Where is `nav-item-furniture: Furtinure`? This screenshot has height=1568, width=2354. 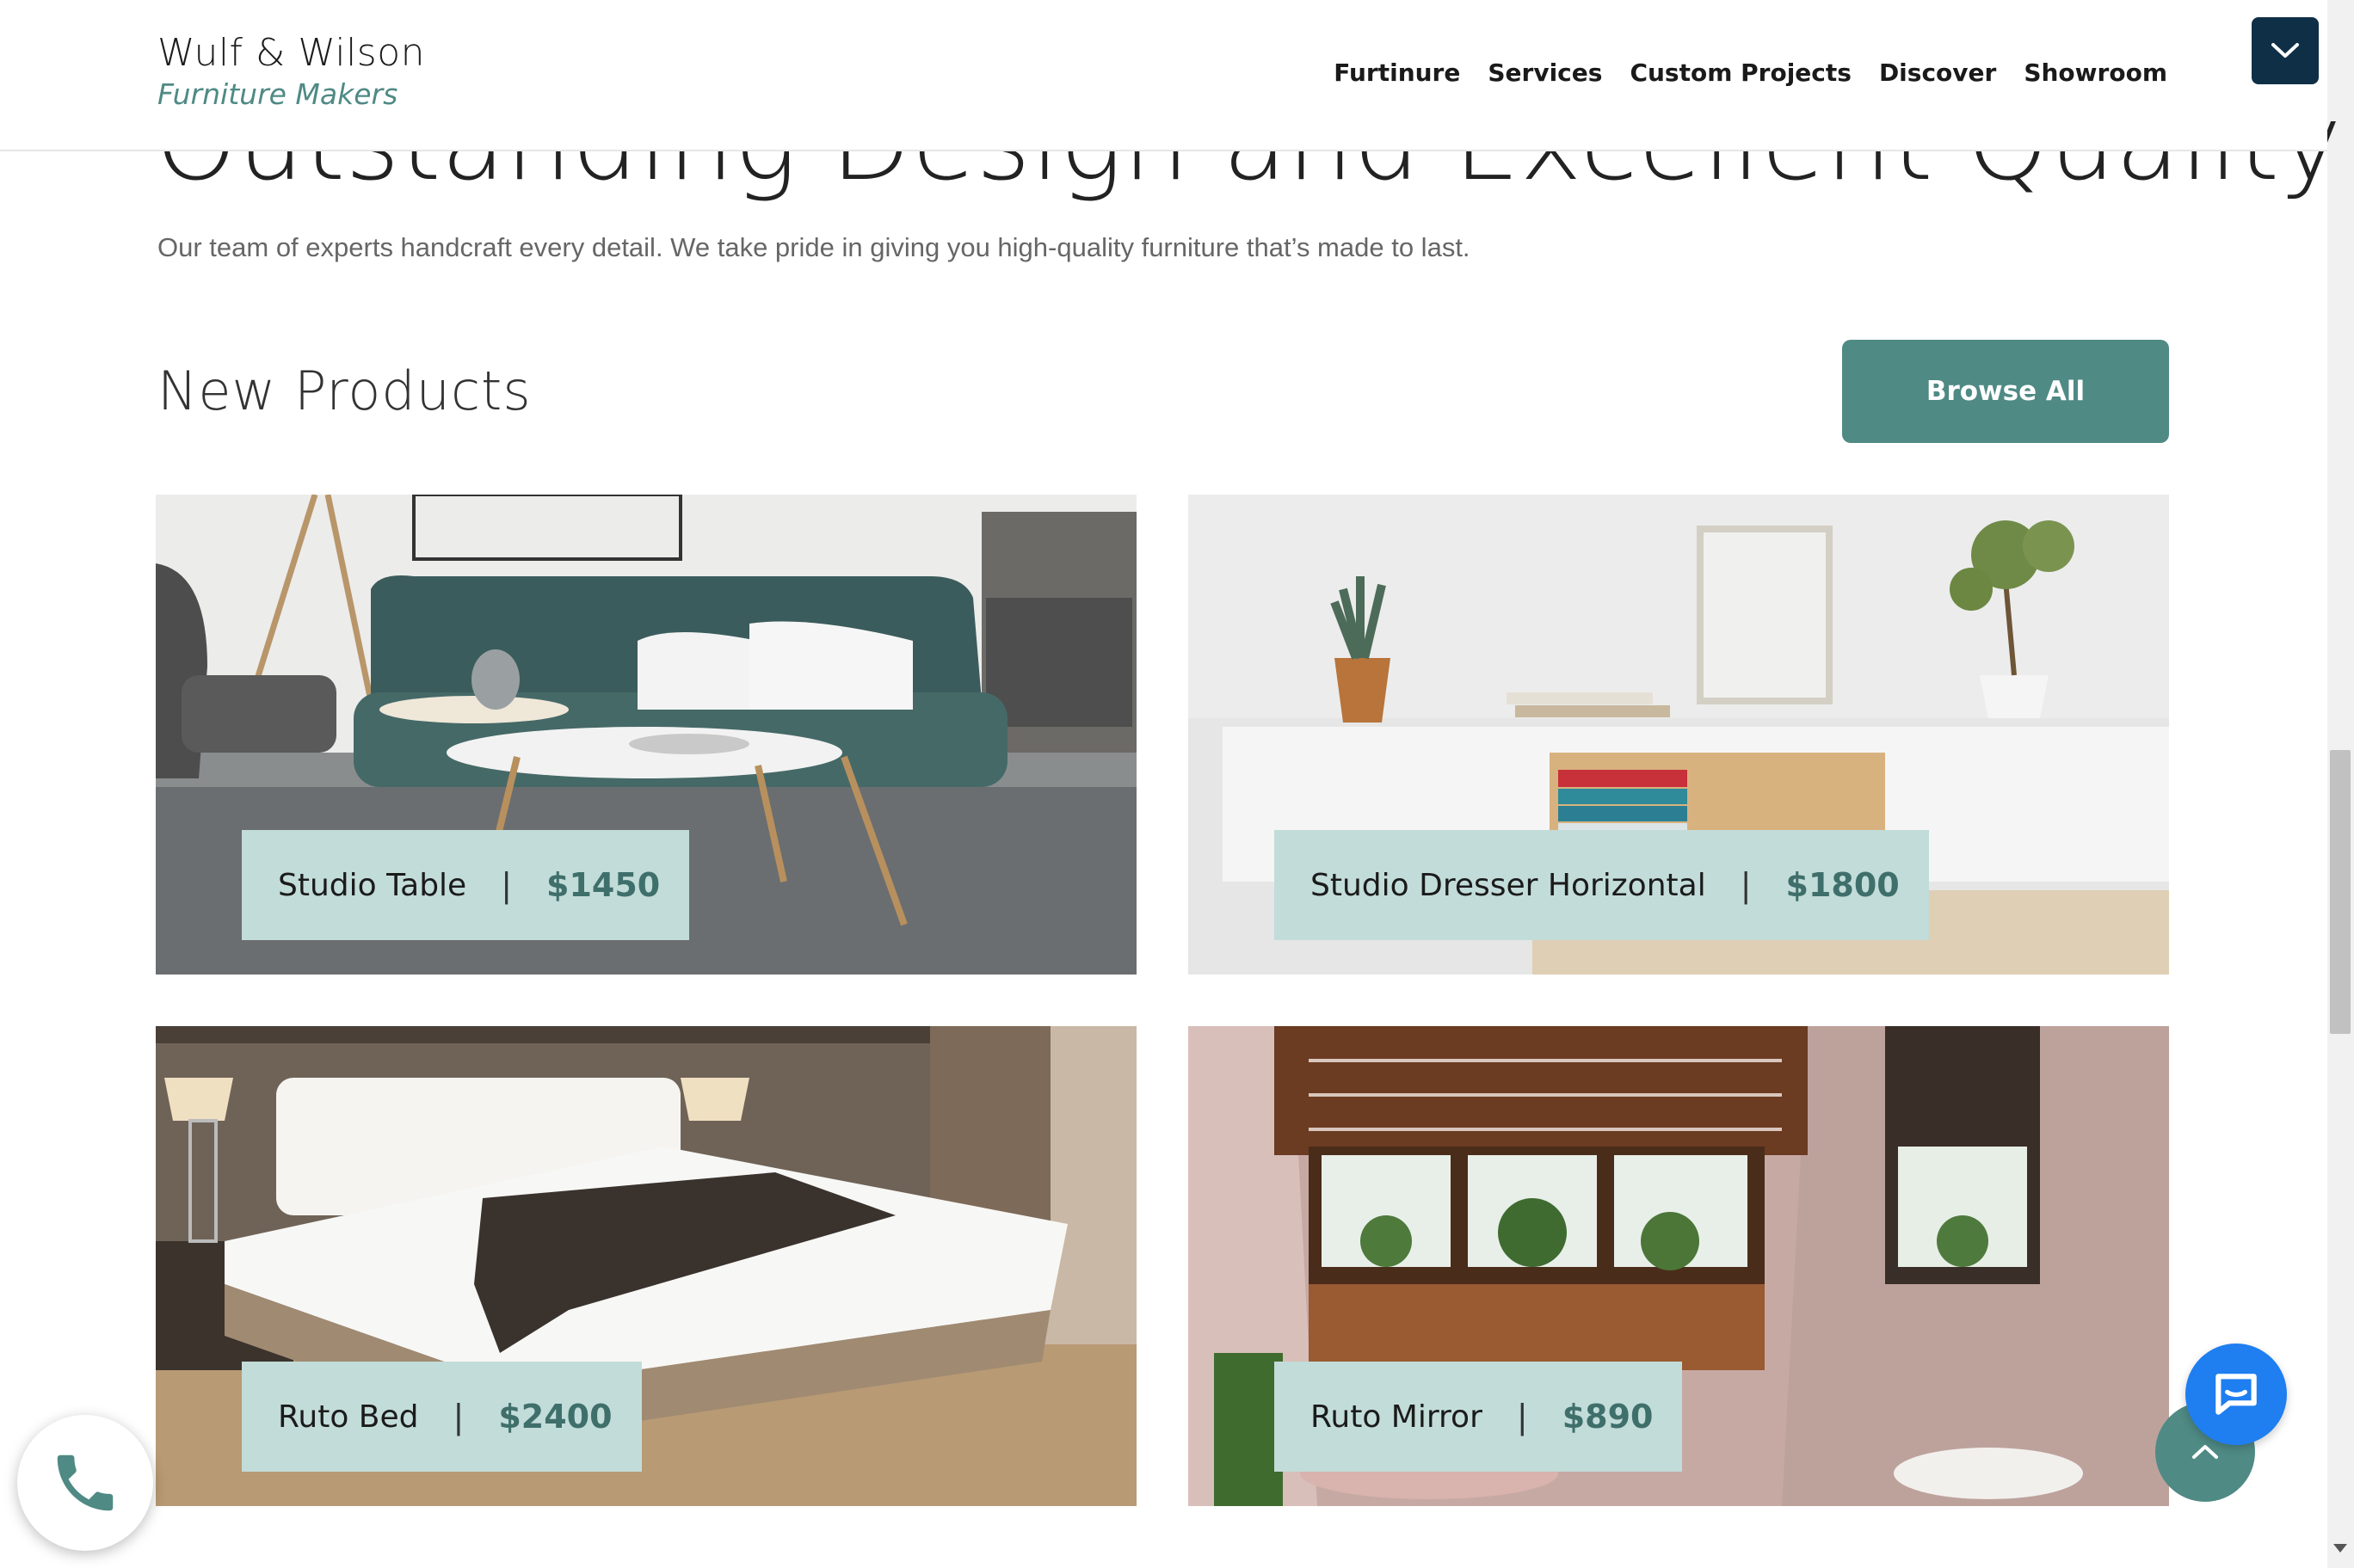 nav-item-furniture: Furtinure is located at coordinates (1397, 72).